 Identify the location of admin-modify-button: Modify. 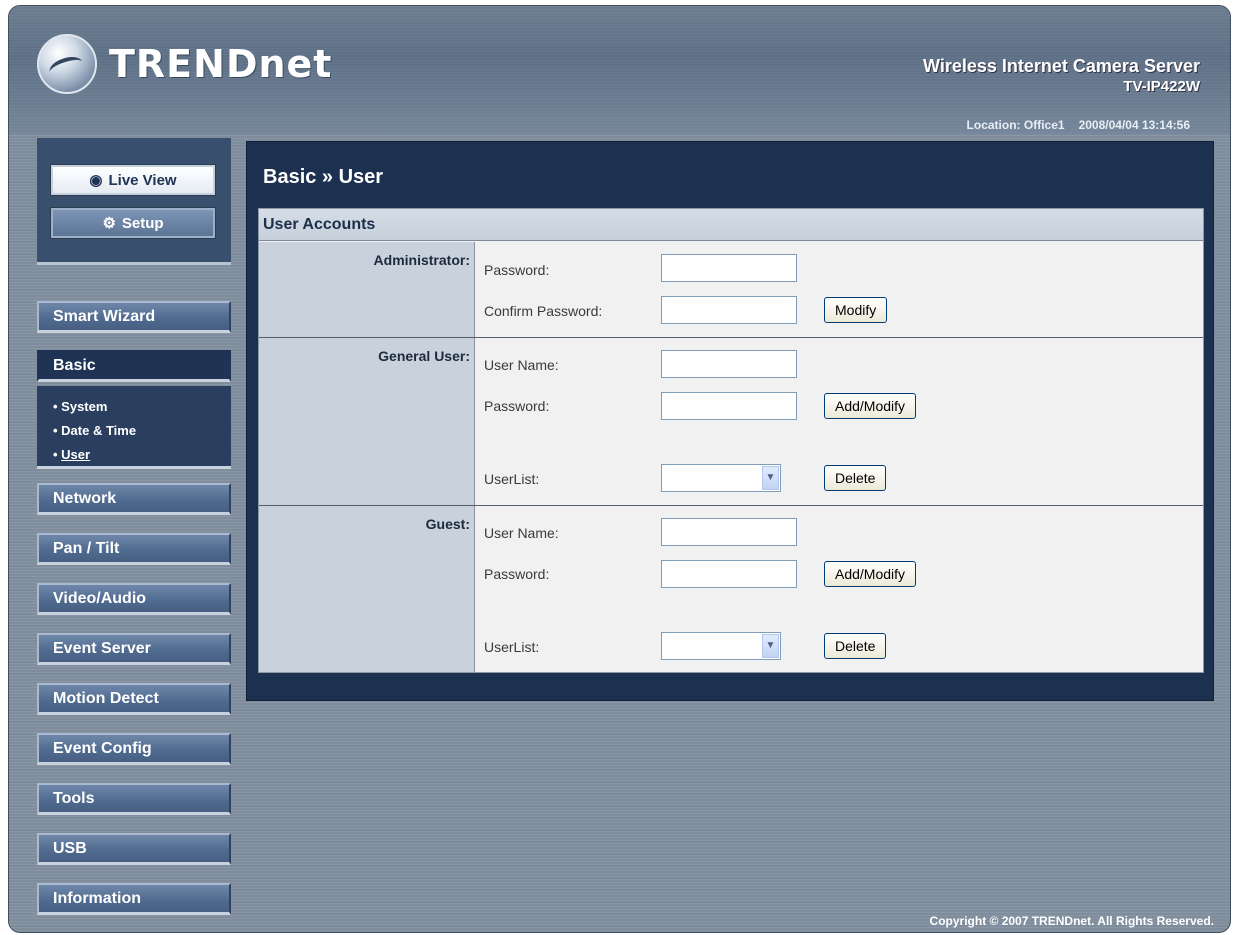
(856, 310).